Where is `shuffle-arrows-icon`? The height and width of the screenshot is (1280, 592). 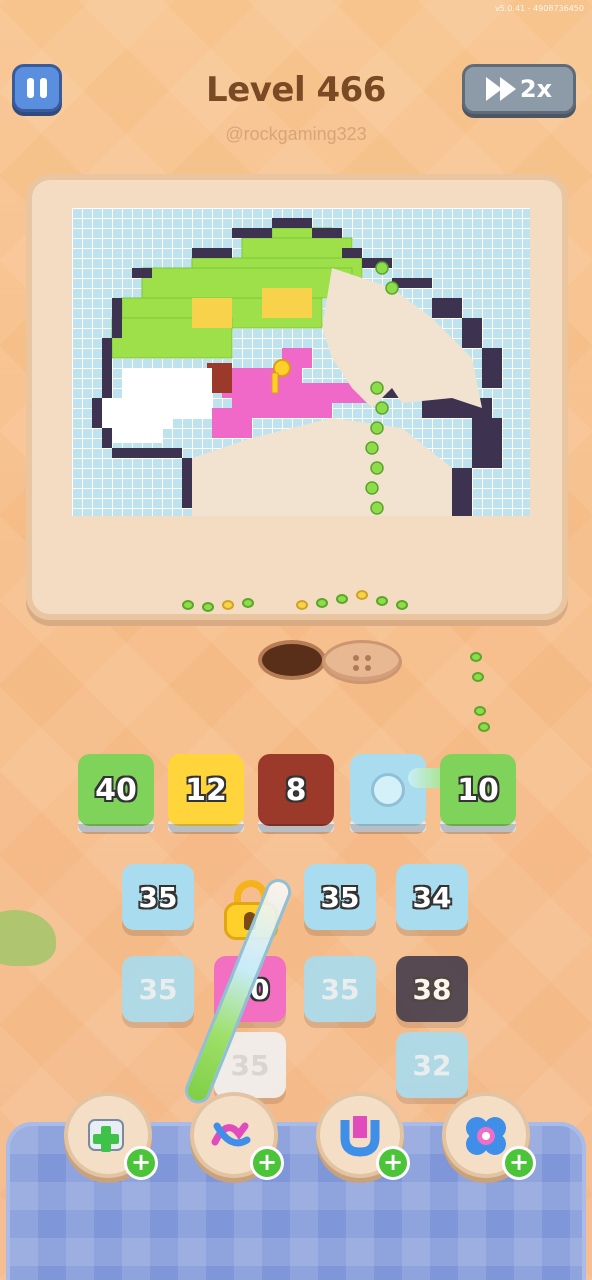
shuffle-arrows-icon is located at coordinates (231, 1134).